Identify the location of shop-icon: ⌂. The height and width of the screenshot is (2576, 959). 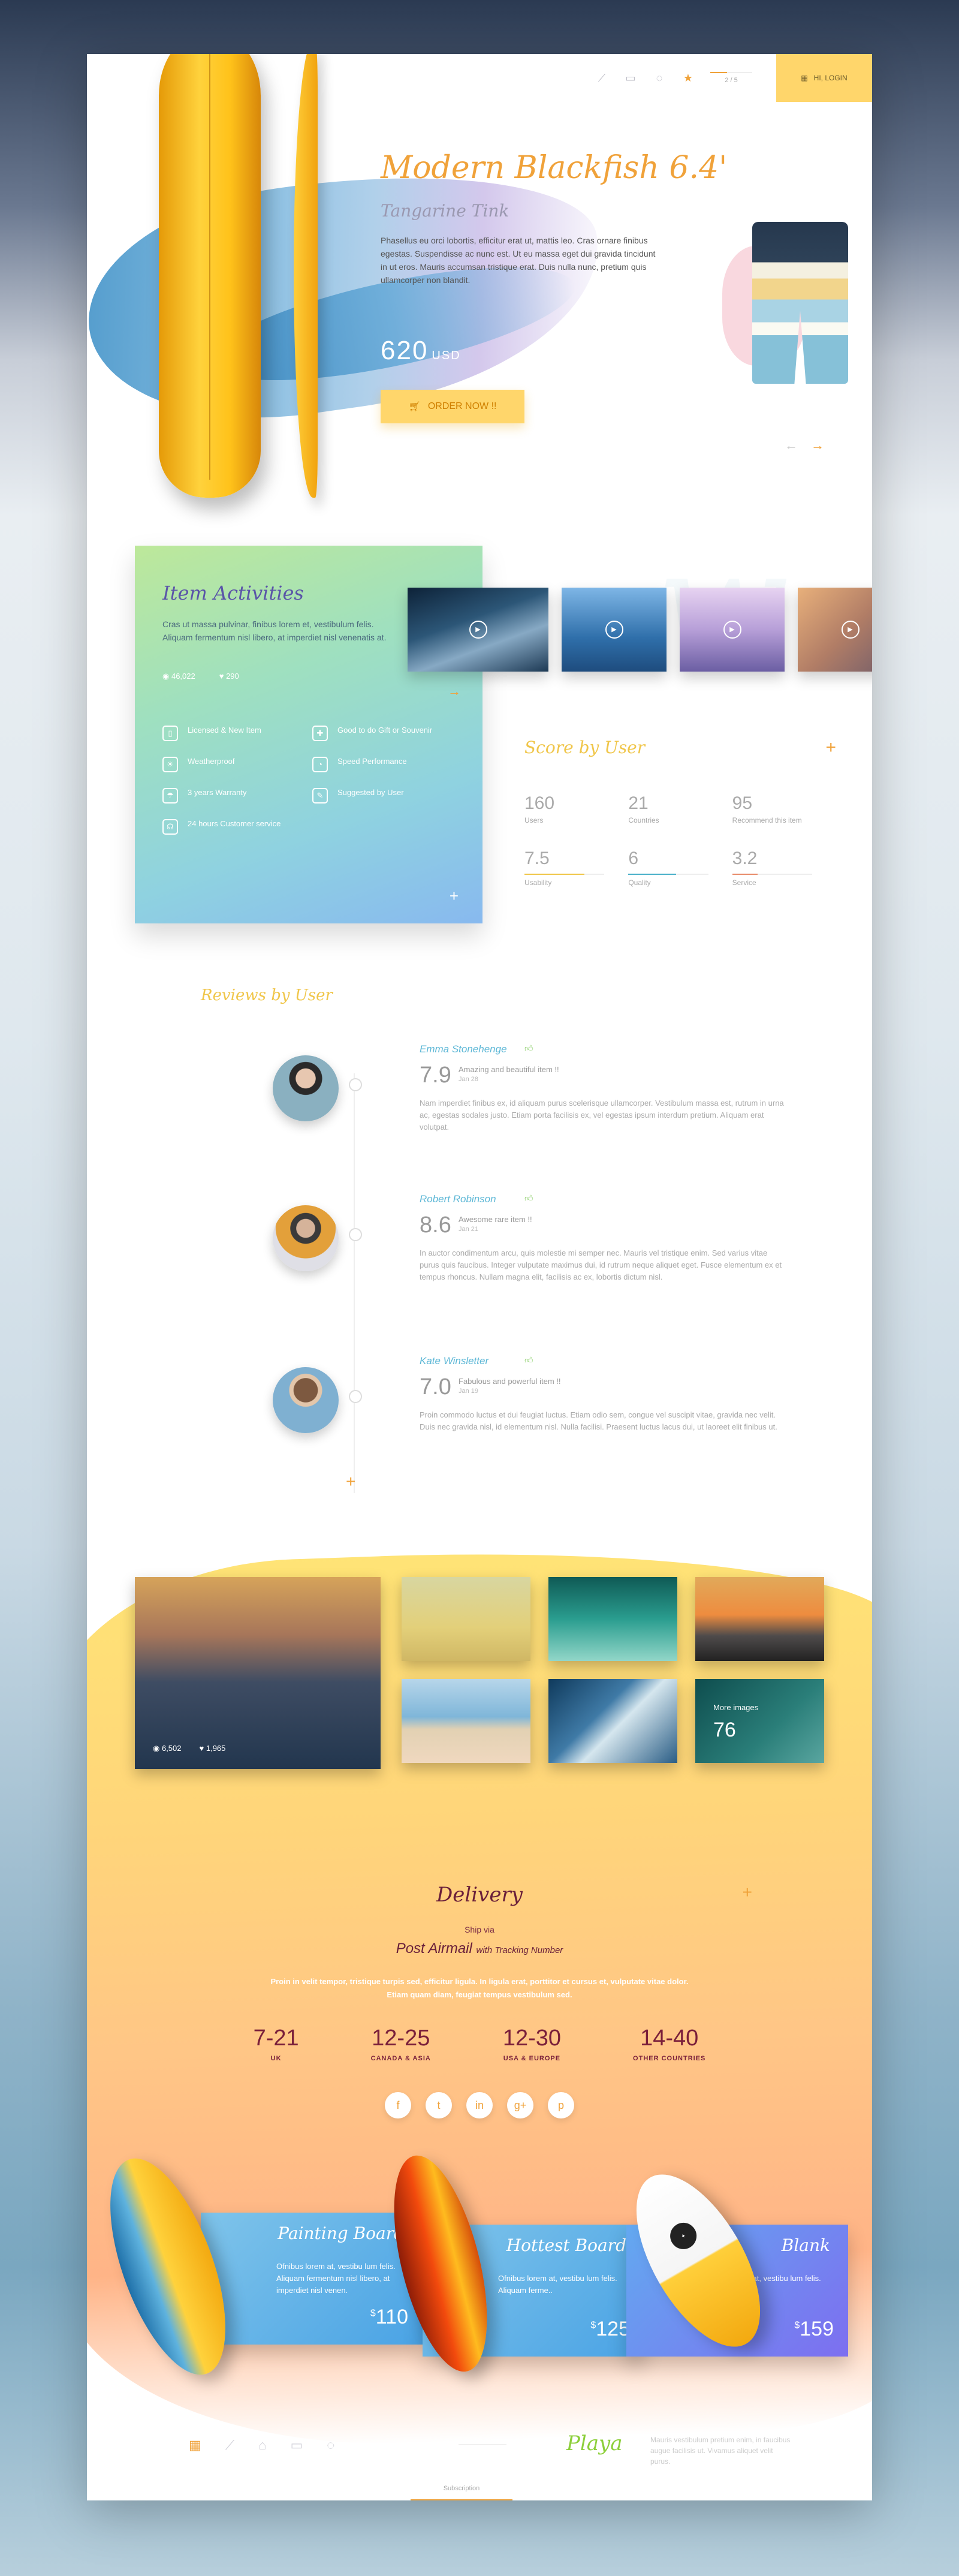
(262, 2445).